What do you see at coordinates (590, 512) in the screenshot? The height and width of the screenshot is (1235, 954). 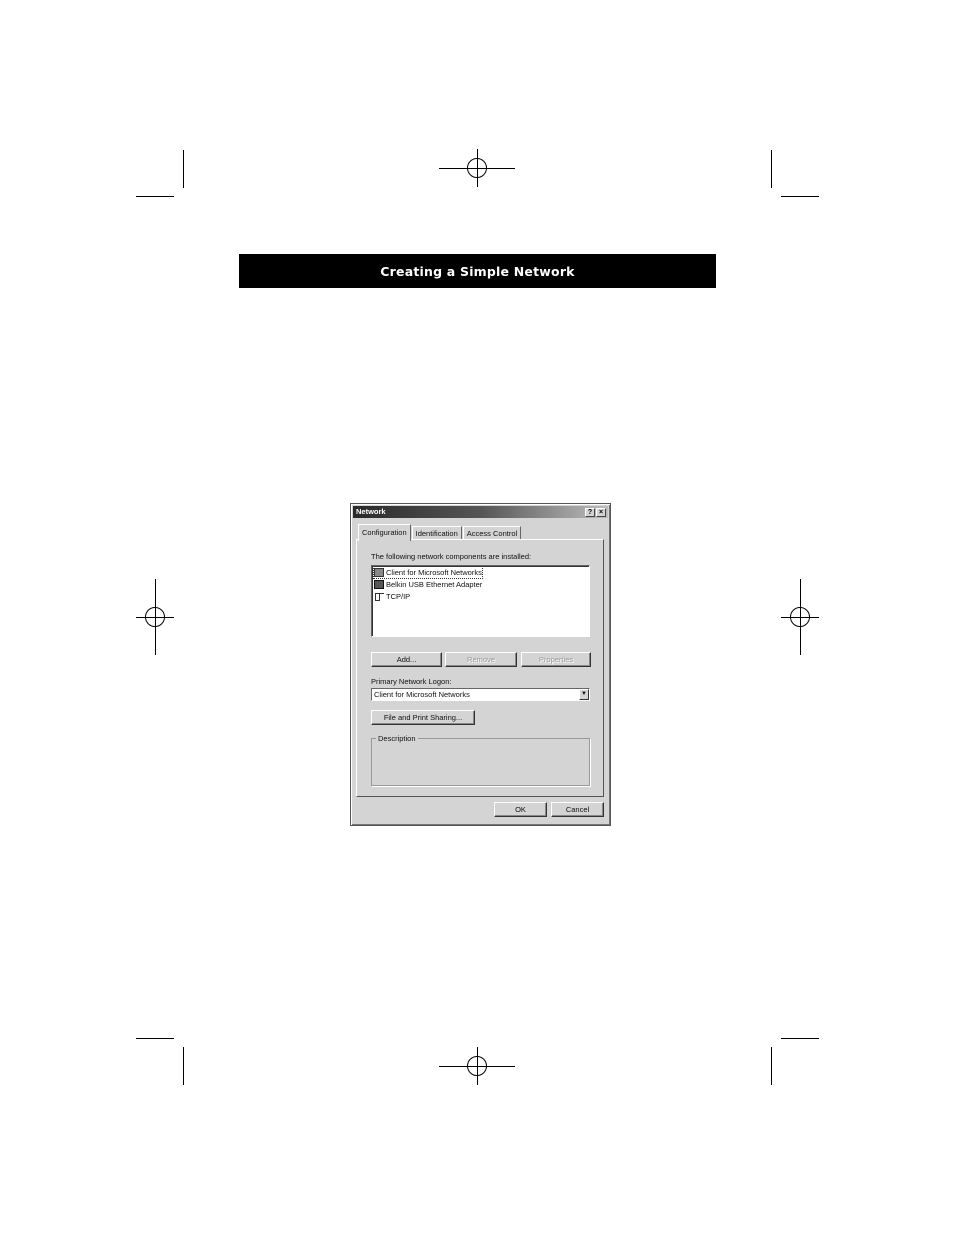 I see `help-button: ?` at bounding box center [590, 512].